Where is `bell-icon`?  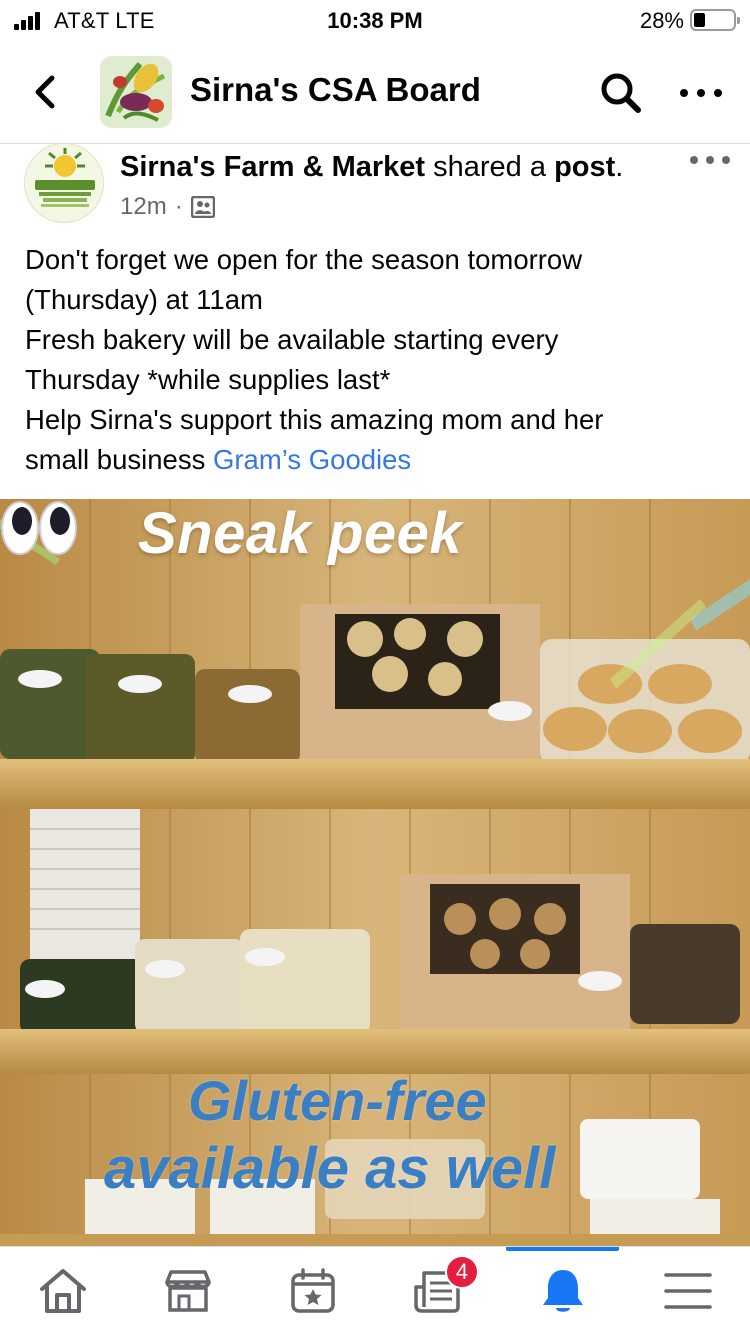
bell-icon is located at coordinates (562, 1291).